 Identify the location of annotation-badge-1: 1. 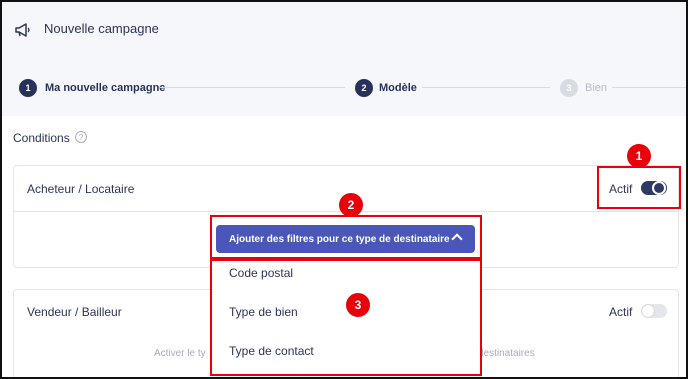
(639, 156).